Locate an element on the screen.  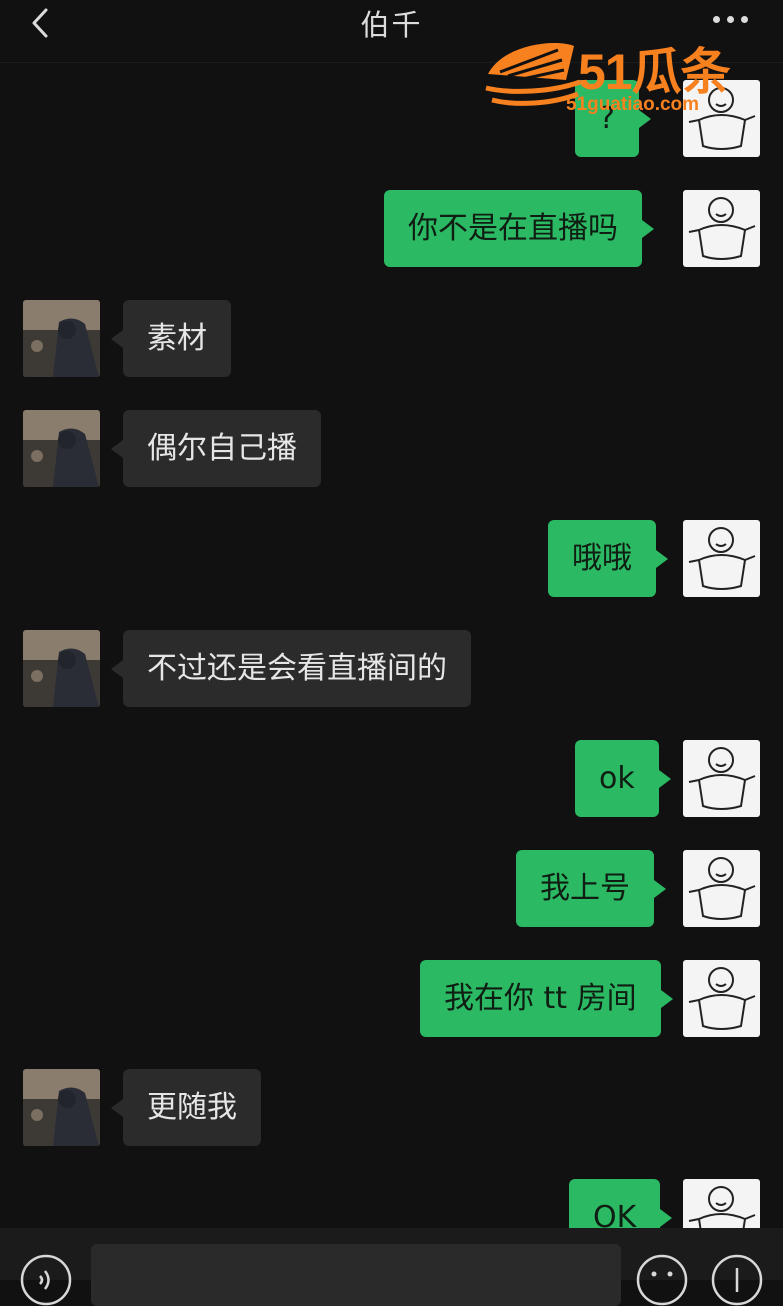
more-options-icon is located at coordinates (731, 20).